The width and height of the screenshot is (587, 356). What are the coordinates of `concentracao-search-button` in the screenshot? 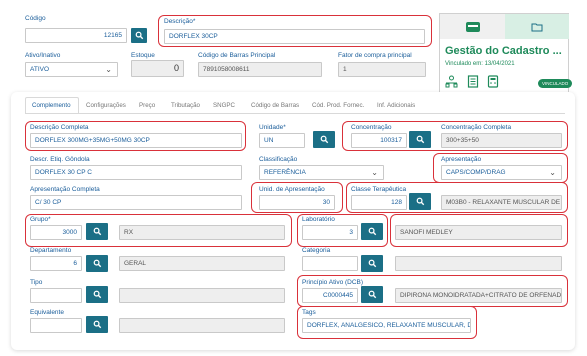 It's located at (420, 139).